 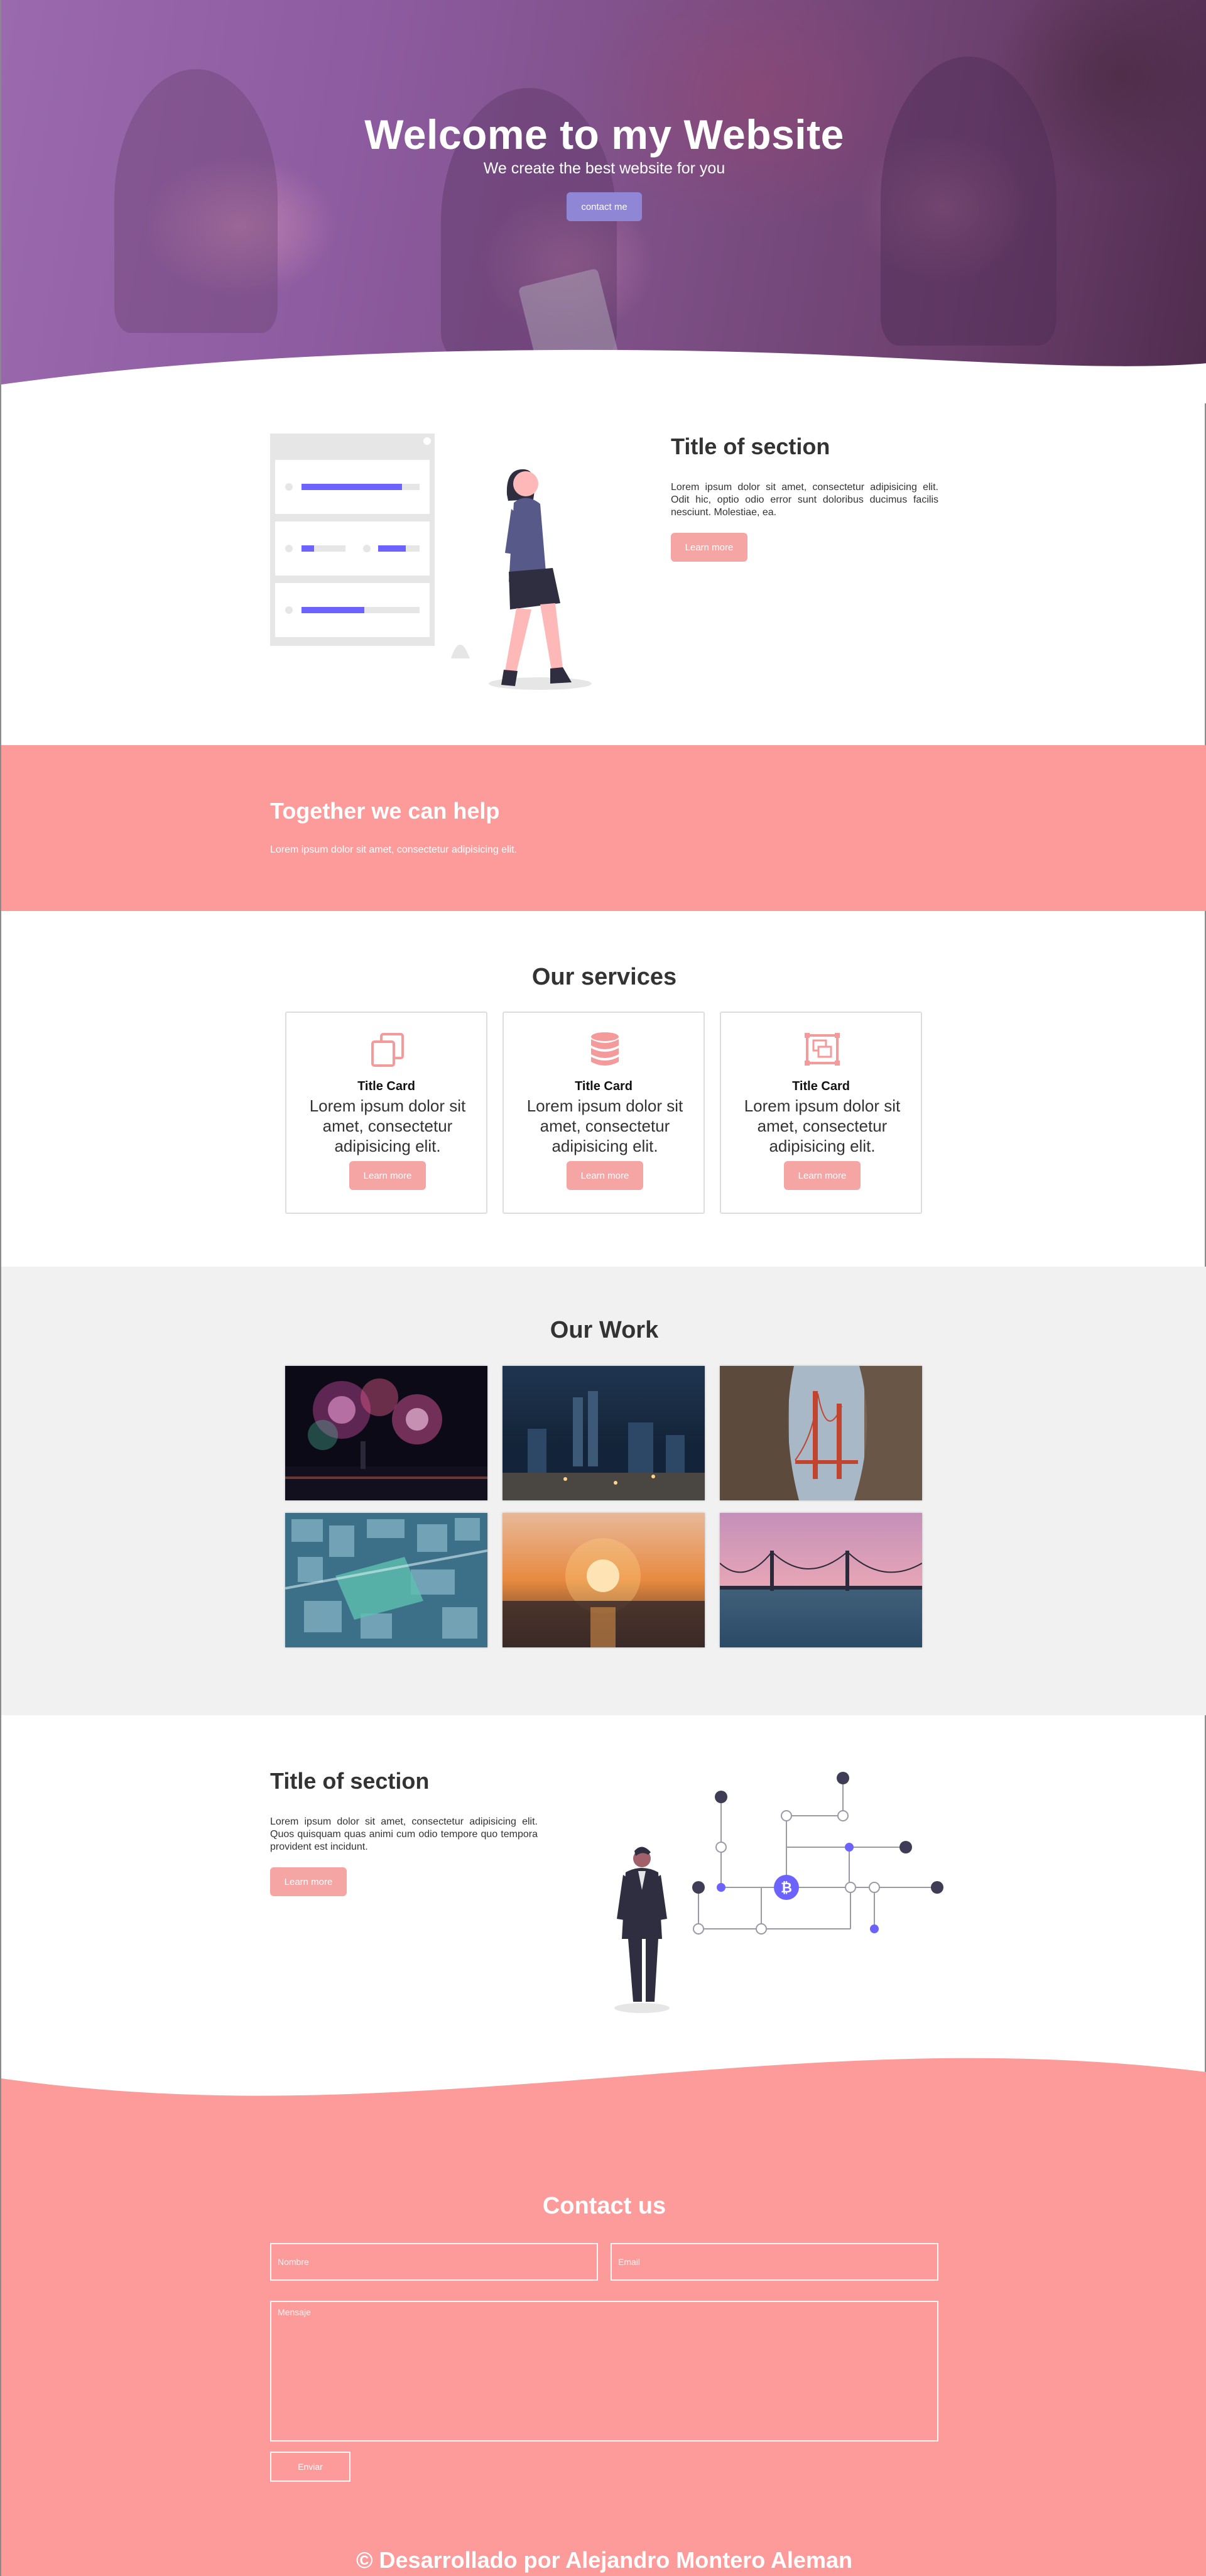 I want to click on hero-photo-person-right, so click(x=969, y=201).